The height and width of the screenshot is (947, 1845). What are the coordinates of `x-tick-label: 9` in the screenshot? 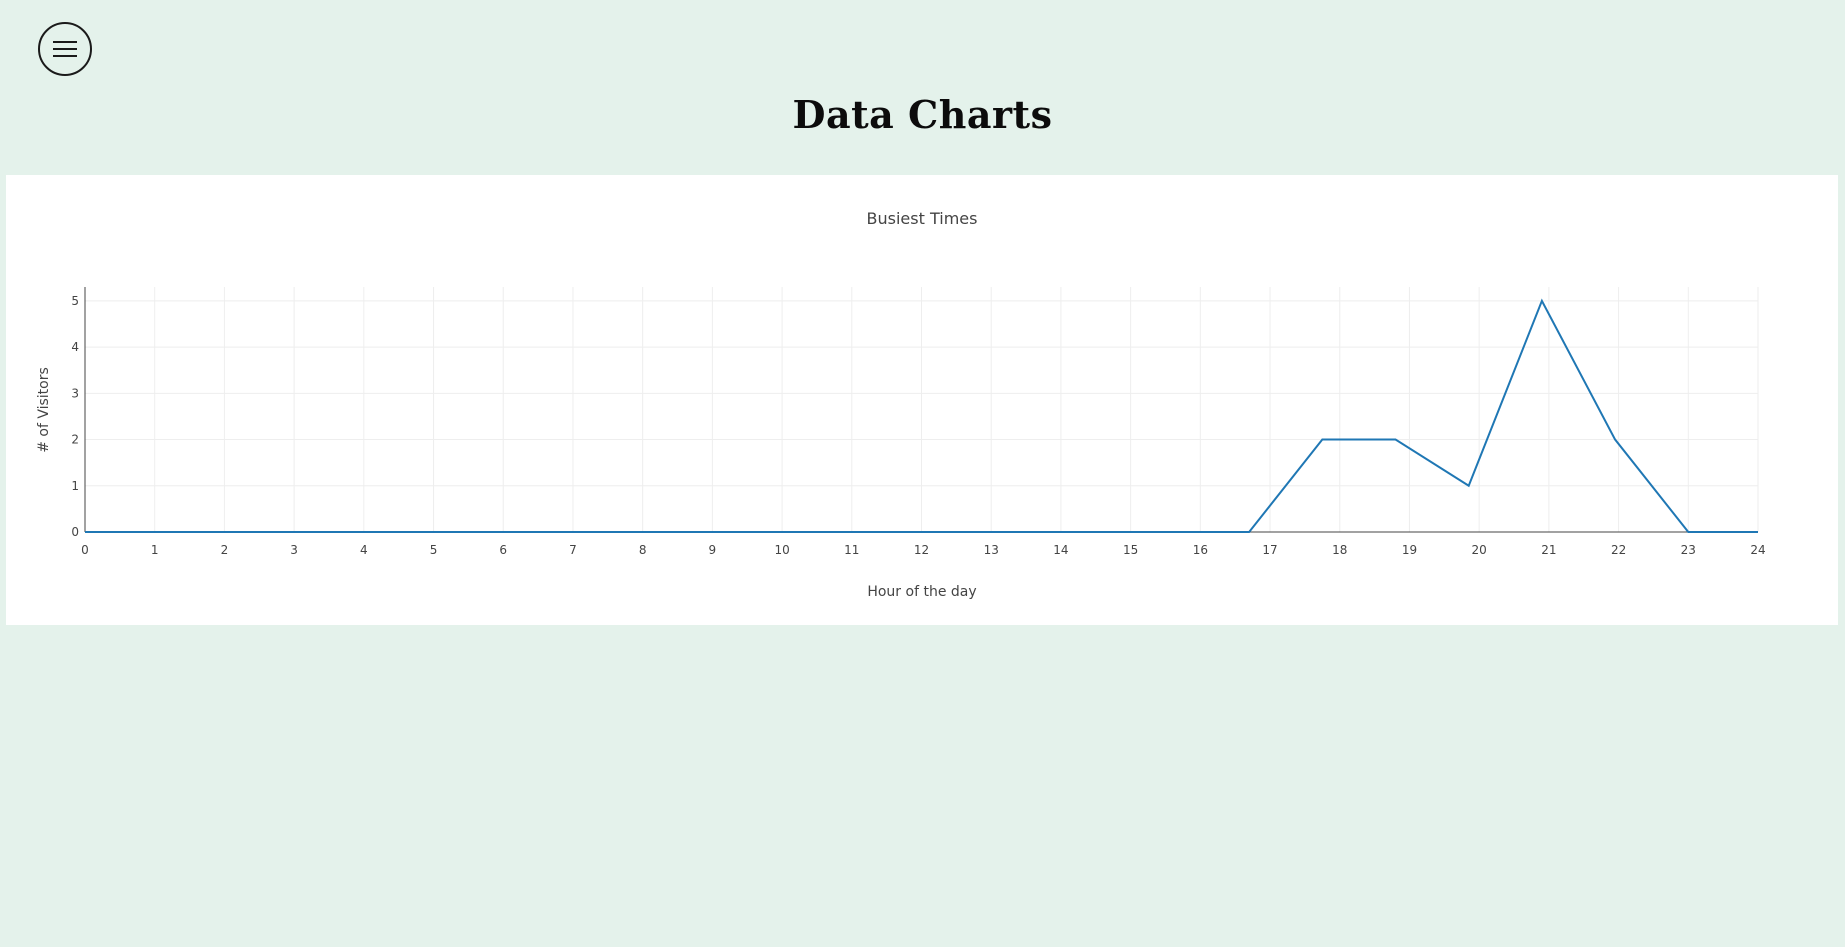 It's located at (713, 550).